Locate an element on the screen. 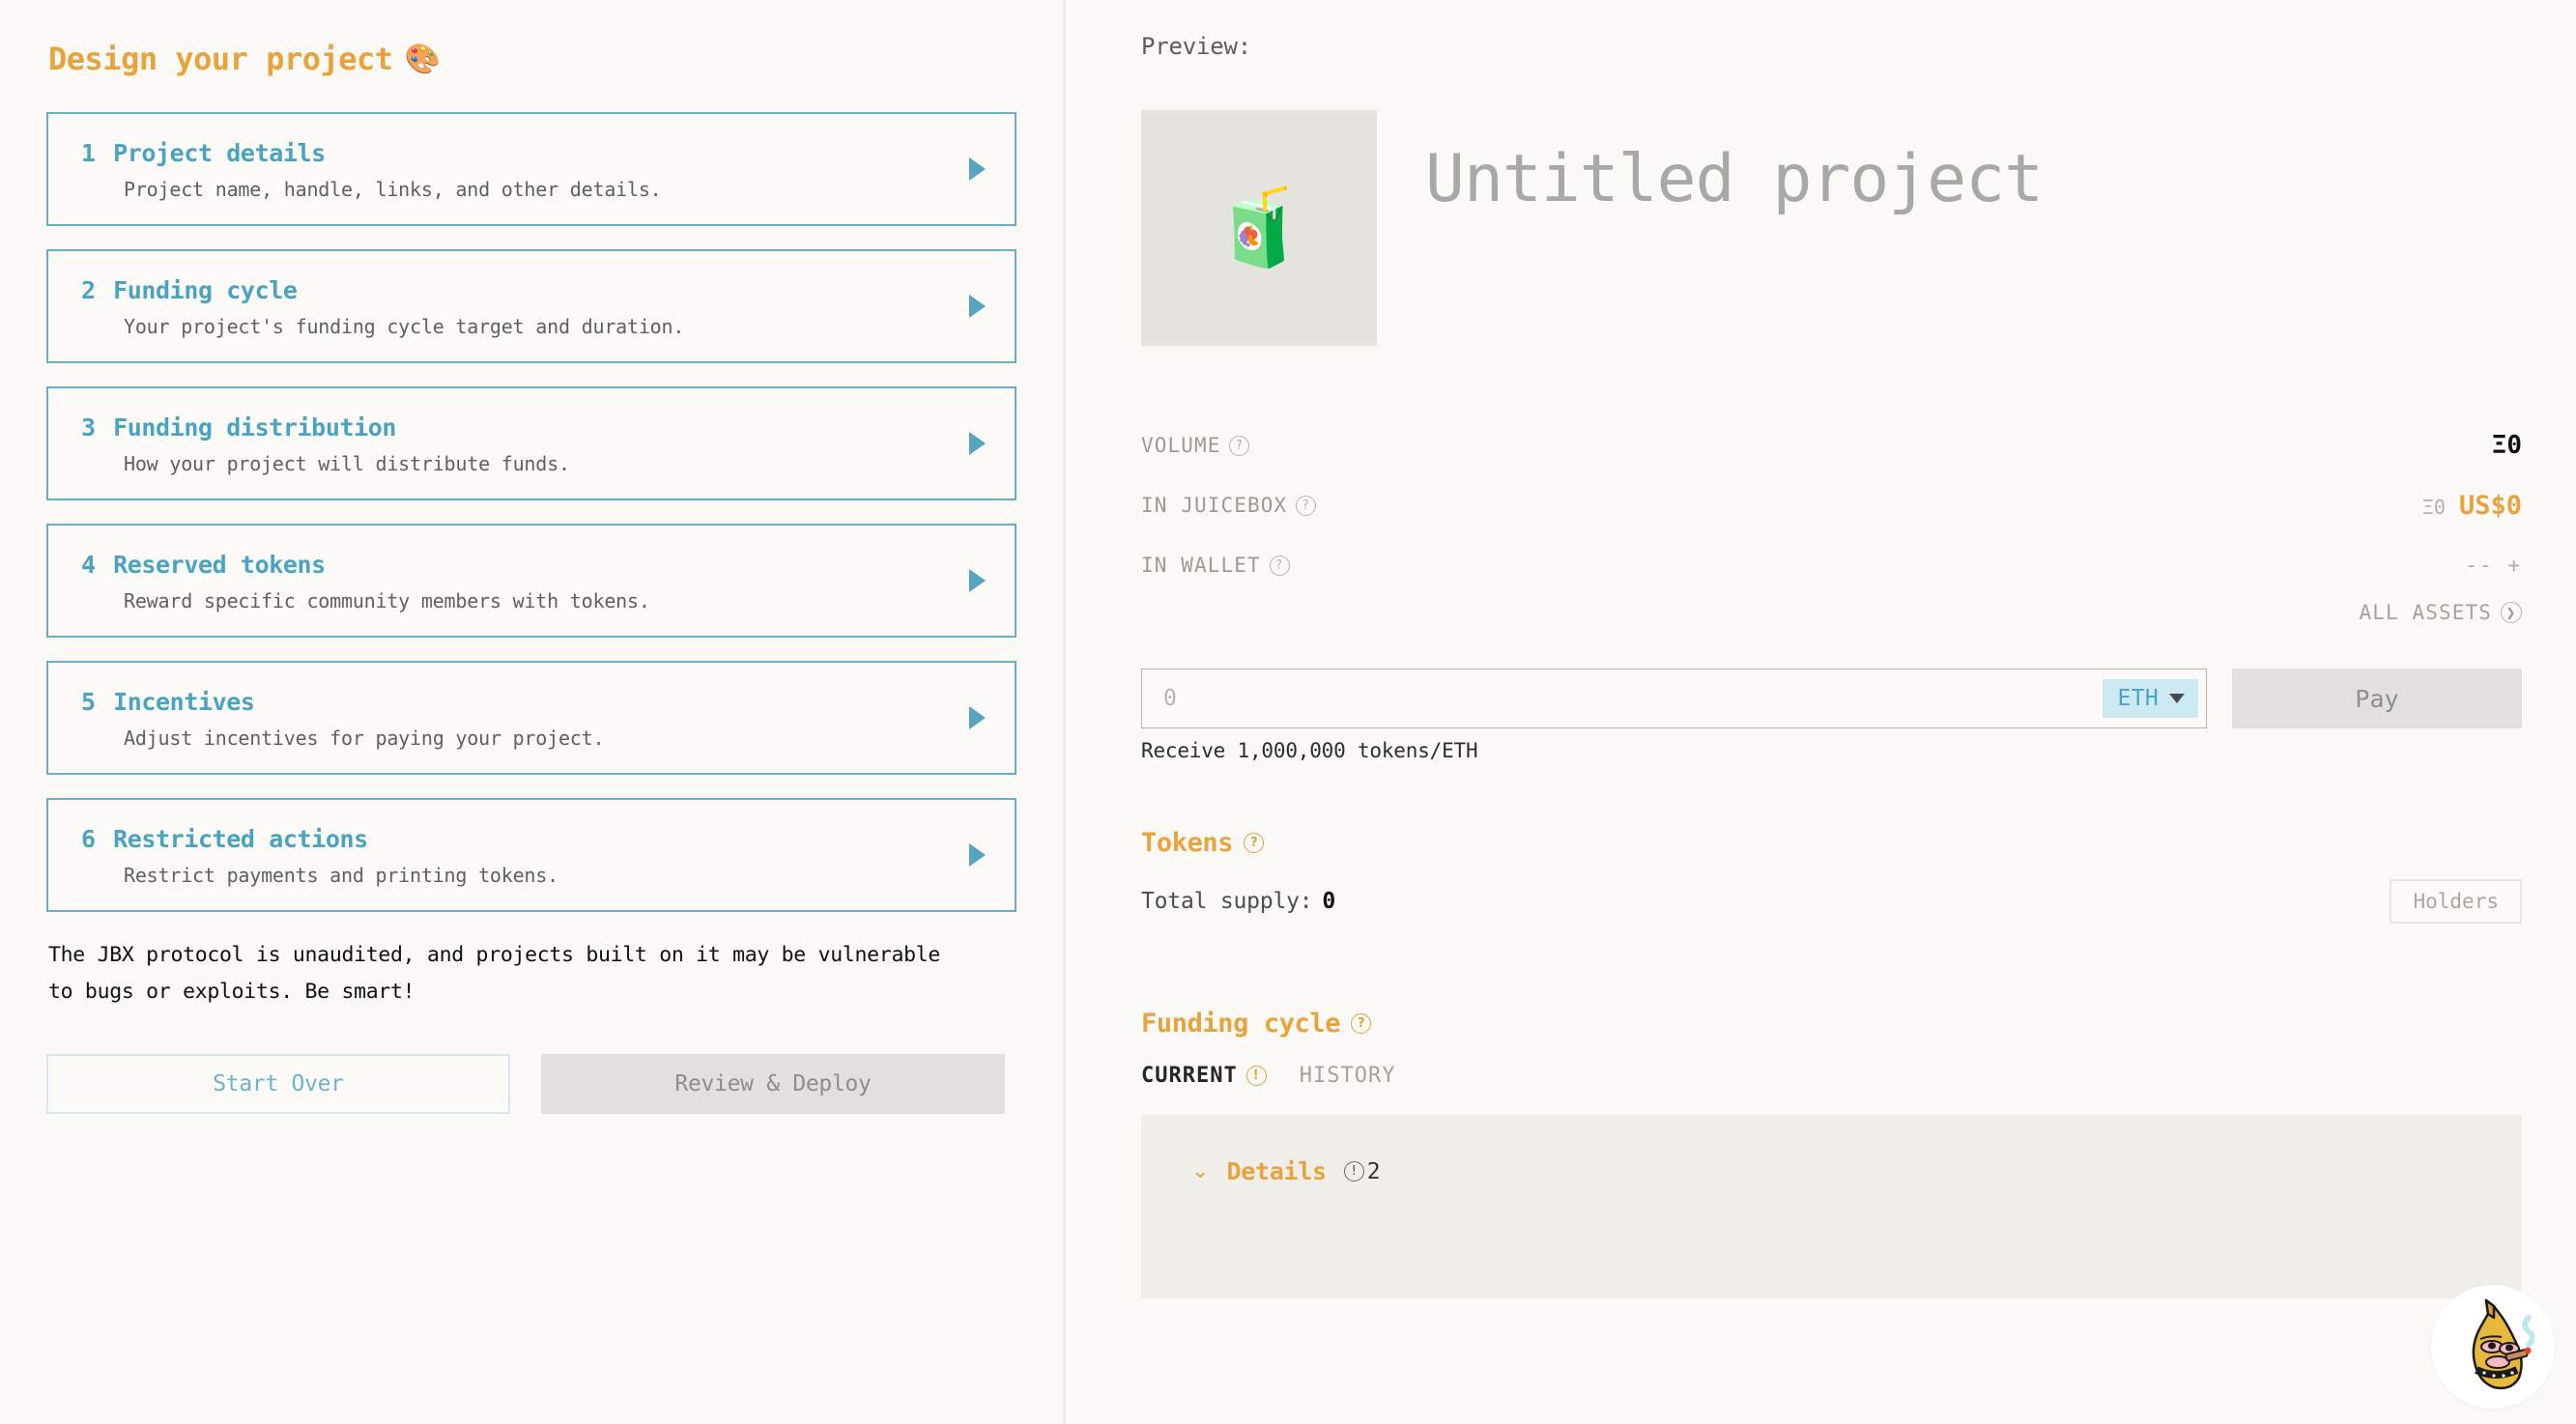 This screenshot has height=1424, width=2576. stat-row-in-wallet: IN WALLET ? -- + is located at coordinates (1832, 565).